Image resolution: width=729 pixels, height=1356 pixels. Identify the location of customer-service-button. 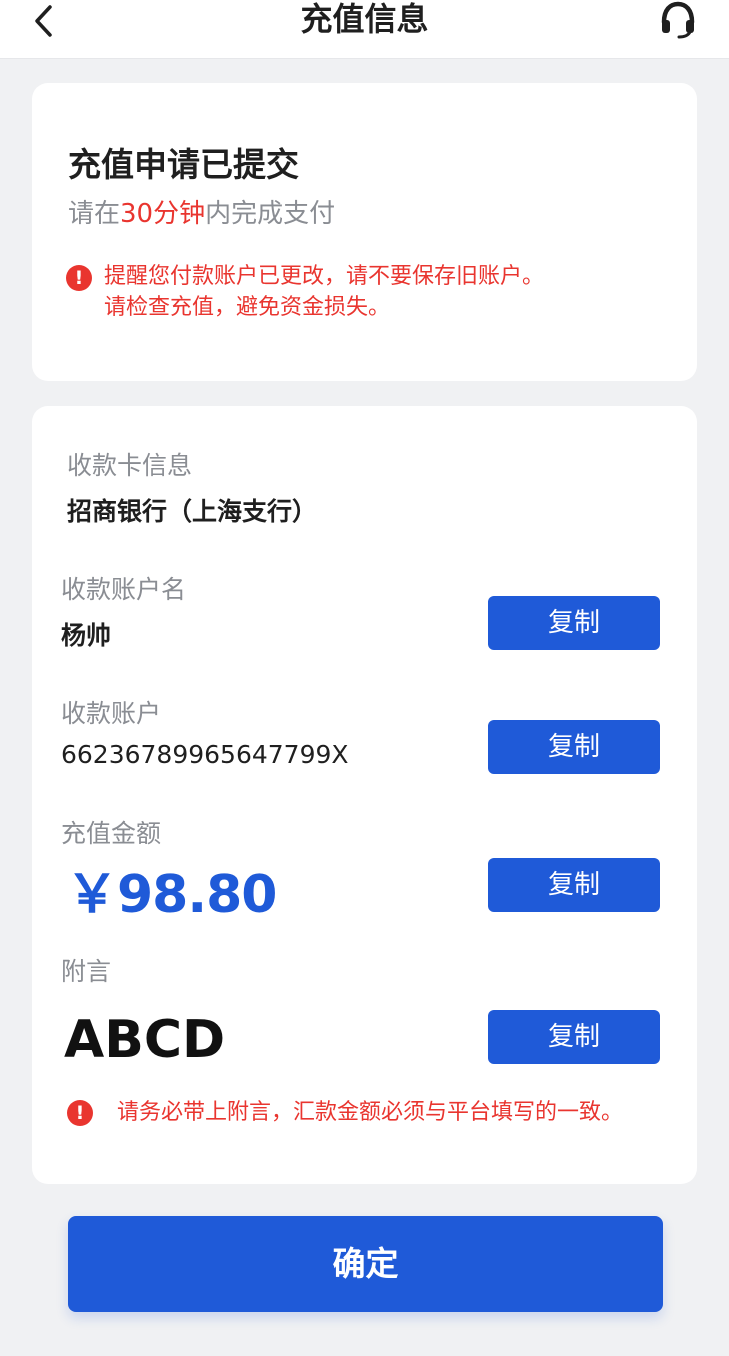
(678, 20).